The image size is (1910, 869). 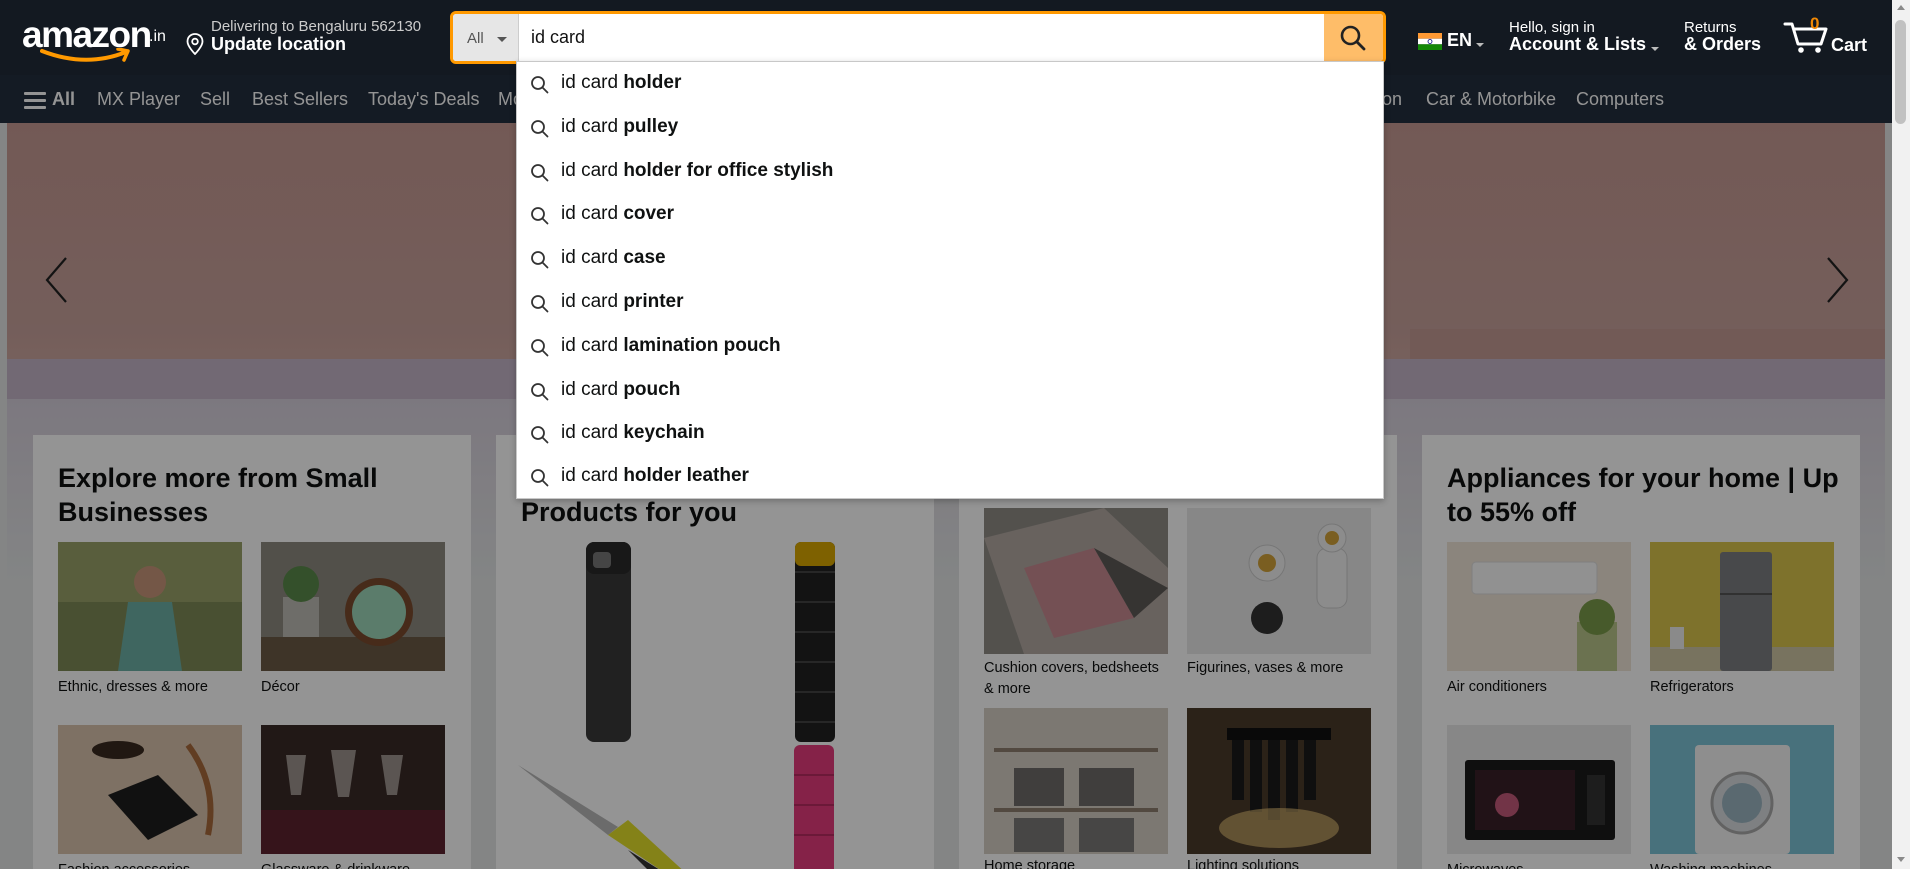 What do you see at coordinates (950, 477) in the screenshot?
I see `suggestion-item: id card holder leather` at bounding box center [950, 477].